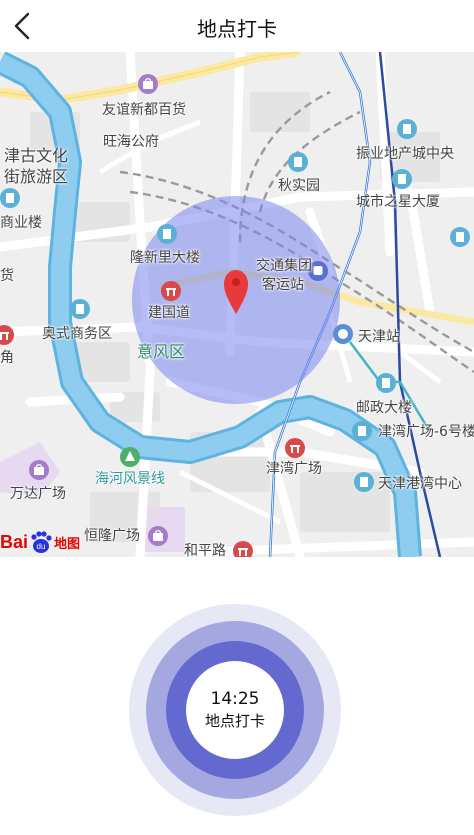  I want to click on map-label: 隆新里大楼, so click(165, 258).